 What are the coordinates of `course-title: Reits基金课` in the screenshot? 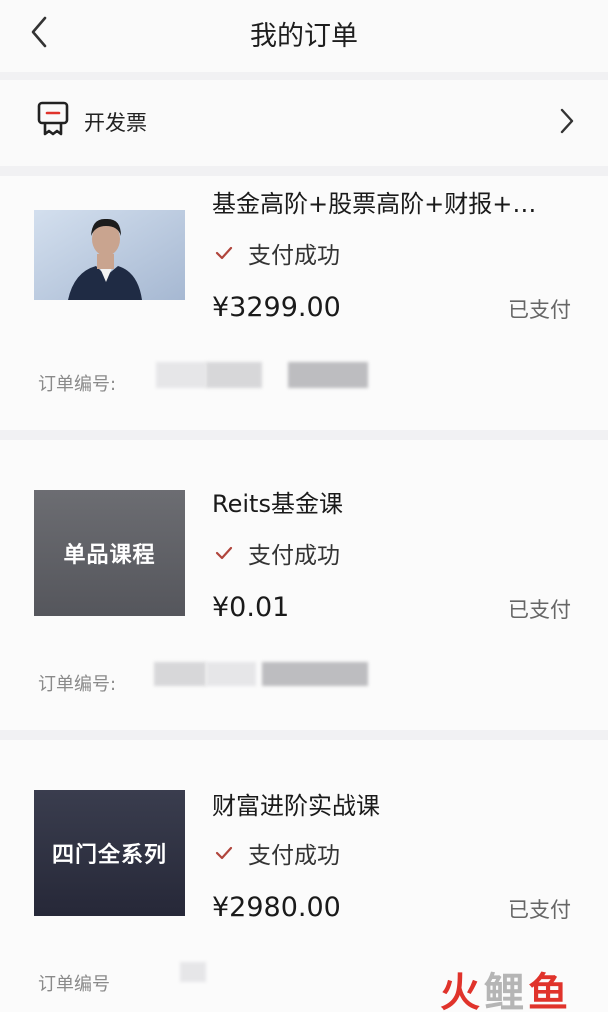 It's located at (277, 504).